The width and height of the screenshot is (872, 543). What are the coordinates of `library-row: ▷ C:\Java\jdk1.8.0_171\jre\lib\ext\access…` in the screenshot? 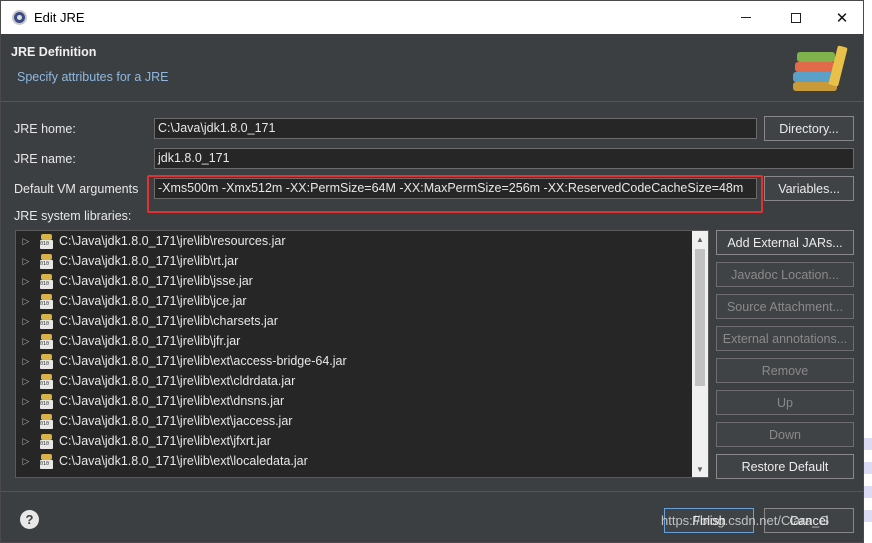 It's located at (354, 361).